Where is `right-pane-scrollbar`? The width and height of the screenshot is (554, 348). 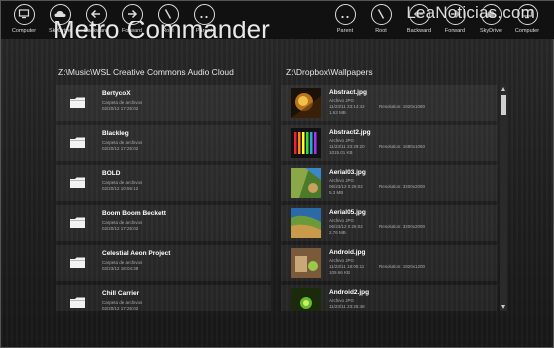 right-pane-scrollbar is located at coordinates (503, 198).